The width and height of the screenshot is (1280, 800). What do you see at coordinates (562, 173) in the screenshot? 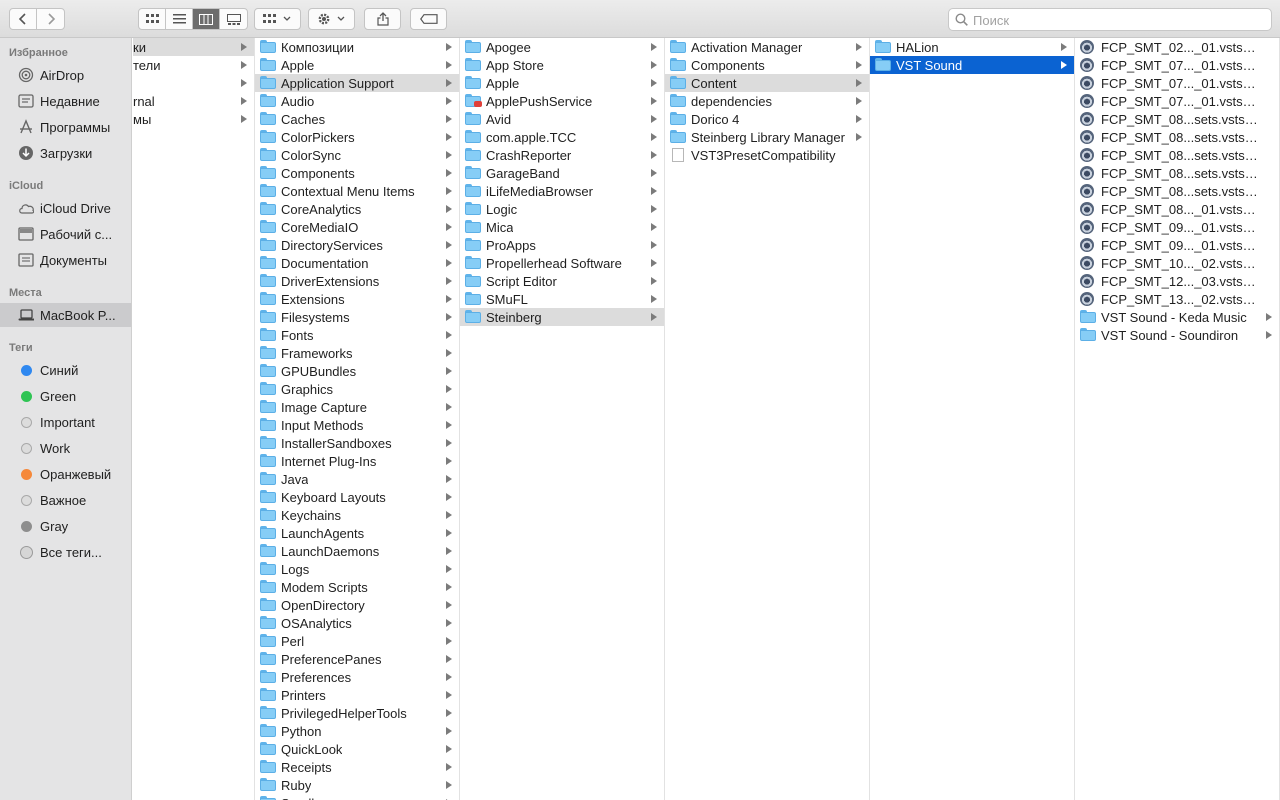
I see `file-row: GarageBand` at bounding box center [562, 173].